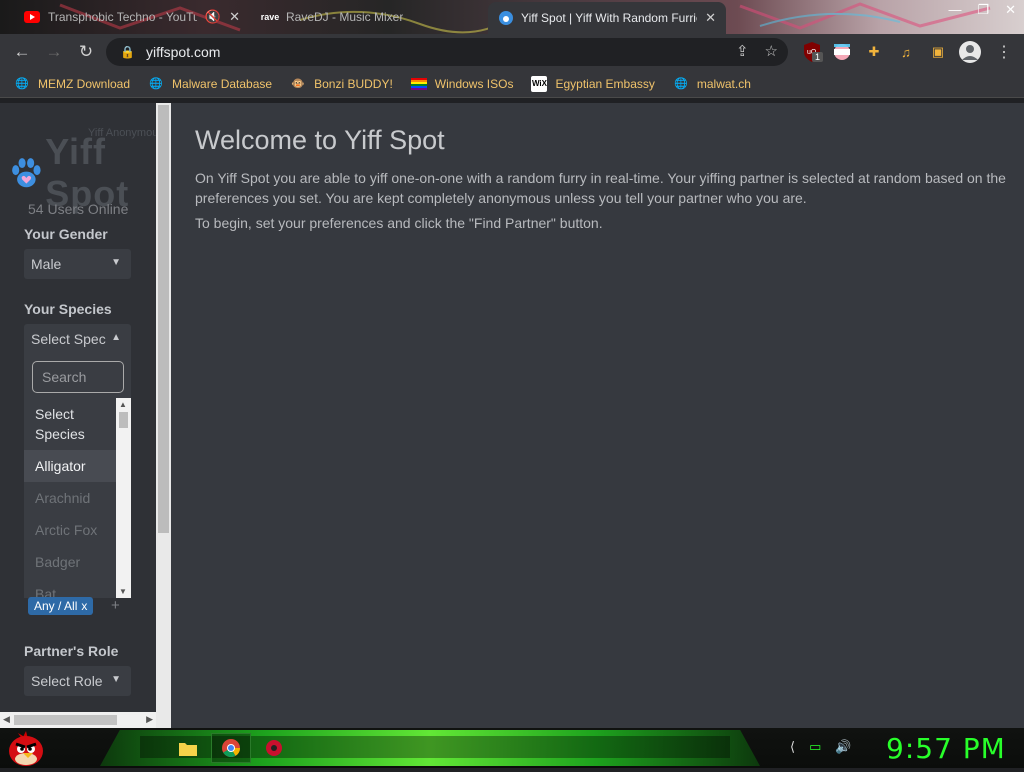 The image size is (1024, 772). Describe the element at coordinates (946, 748) in the screenshot. I see `taskbar-clock: 9:57 PM` at that location.